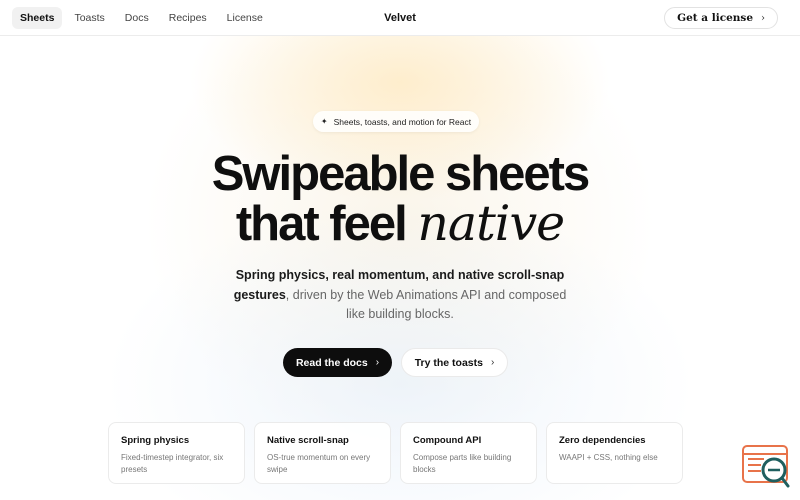  What do you see at coordinates (715, 18) in the screenshot?
I see `get-license-label: Get a license` at bounding box center [715, 18].